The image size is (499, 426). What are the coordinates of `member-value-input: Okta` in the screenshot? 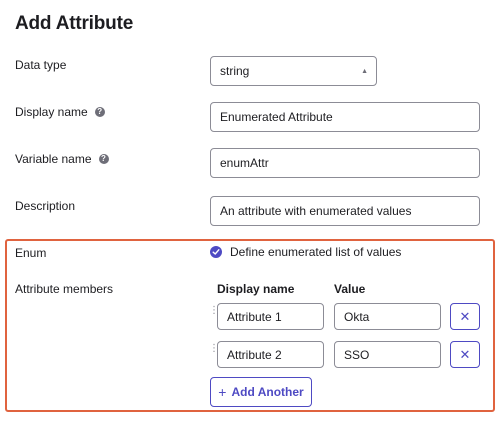 It's located at (387, 316).